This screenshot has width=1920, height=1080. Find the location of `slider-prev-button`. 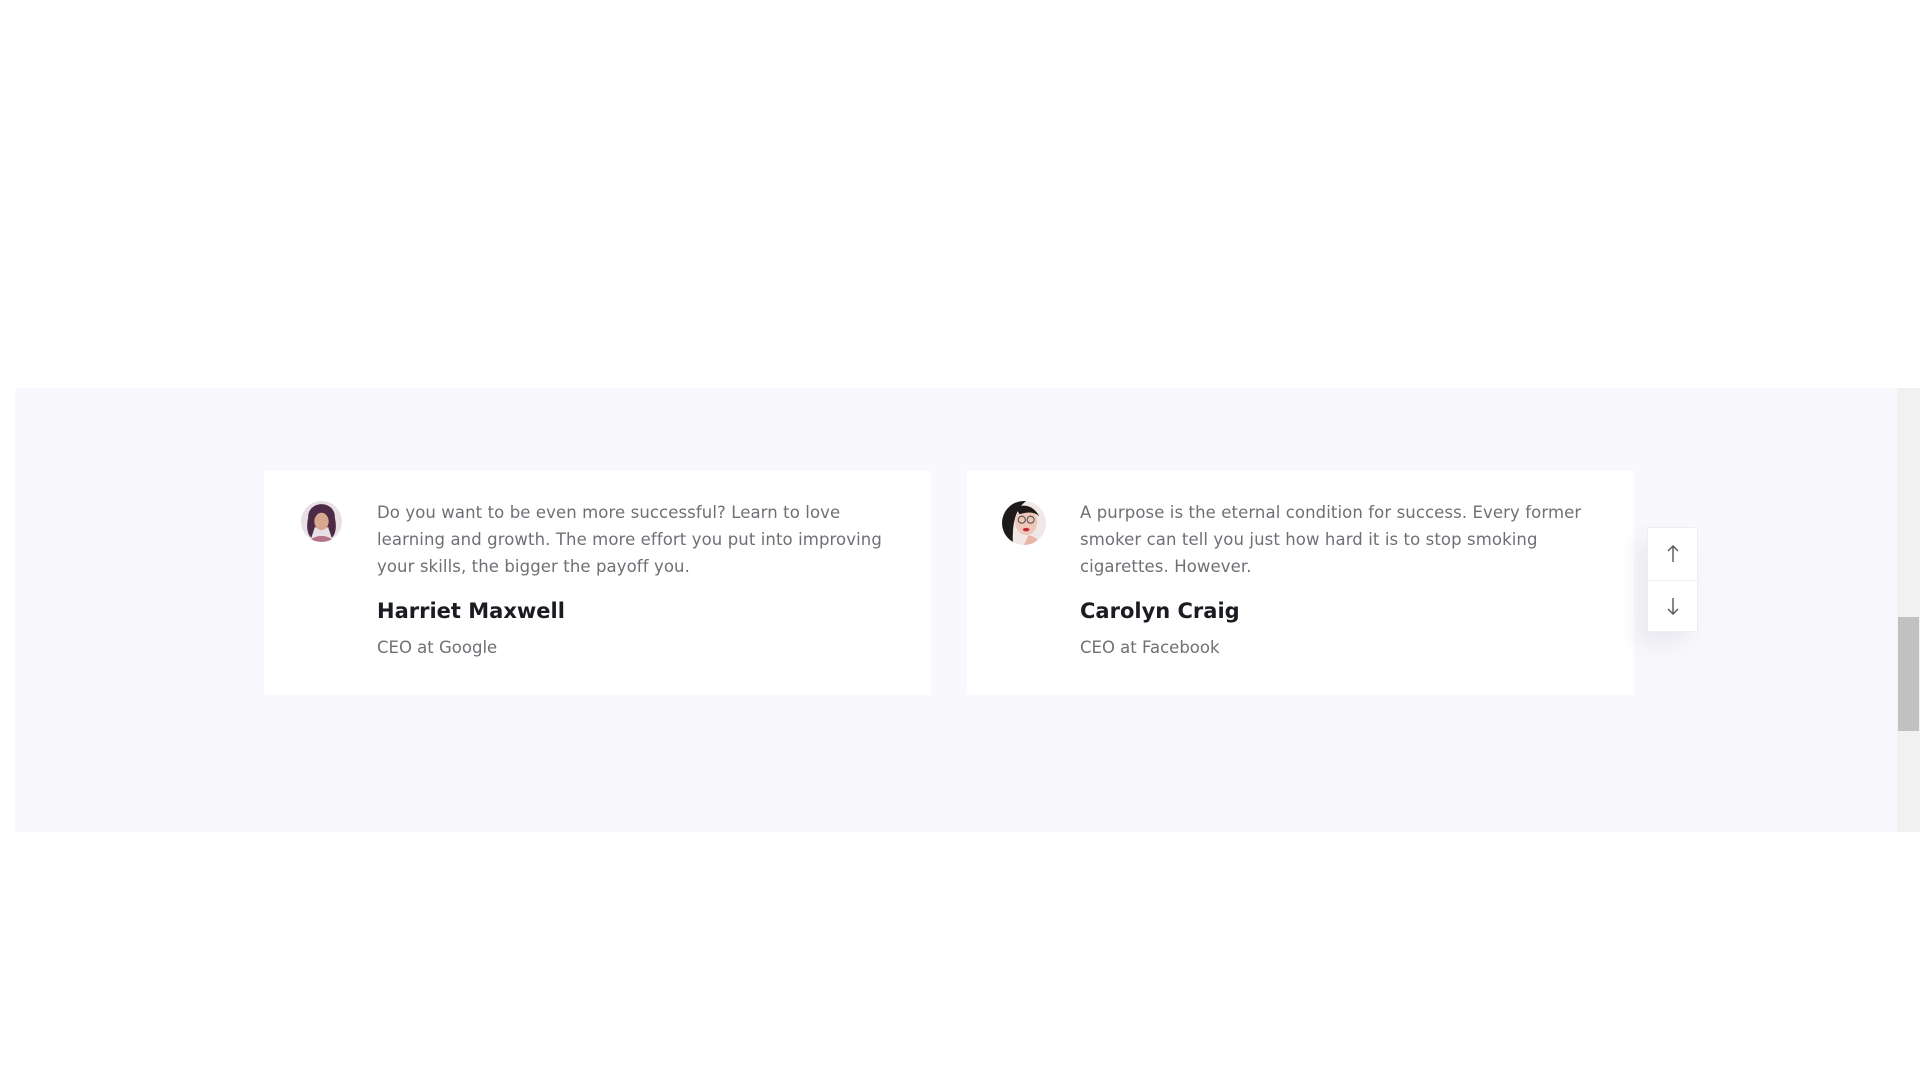

slider-prev-button is located at coordinates (1672, 554).